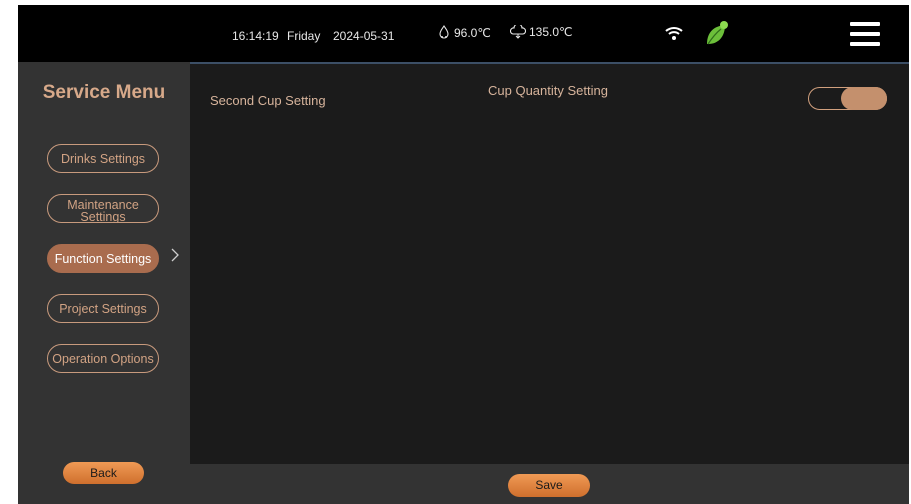  I want to click on steam-temperature: 135.0℃, so click(541, 32).